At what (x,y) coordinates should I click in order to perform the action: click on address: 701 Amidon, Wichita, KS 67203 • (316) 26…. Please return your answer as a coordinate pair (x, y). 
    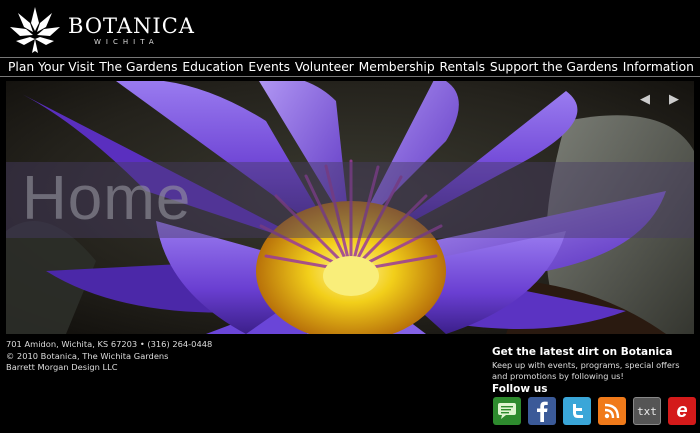
    Looking at the image, I should click on (109, 344).